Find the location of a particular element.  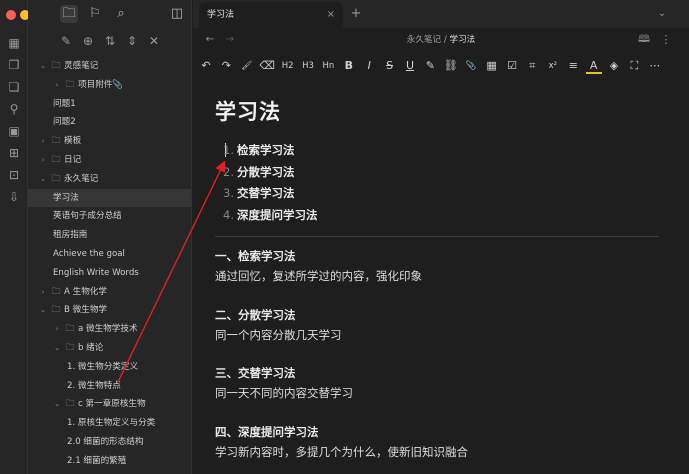

calendar-icon: ▦ is located at coordinates (14, 43).